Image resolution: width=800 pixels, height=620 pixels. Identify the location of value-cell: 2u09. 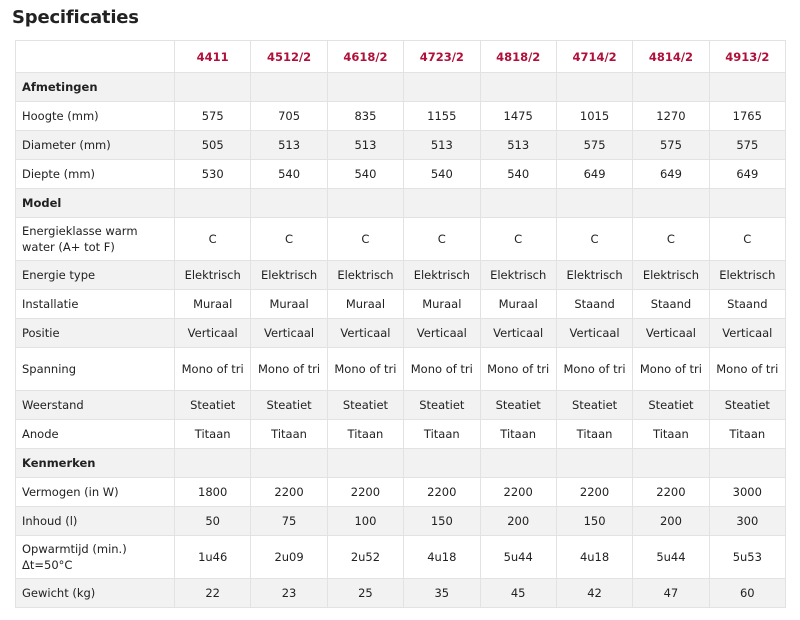
(289, 557).